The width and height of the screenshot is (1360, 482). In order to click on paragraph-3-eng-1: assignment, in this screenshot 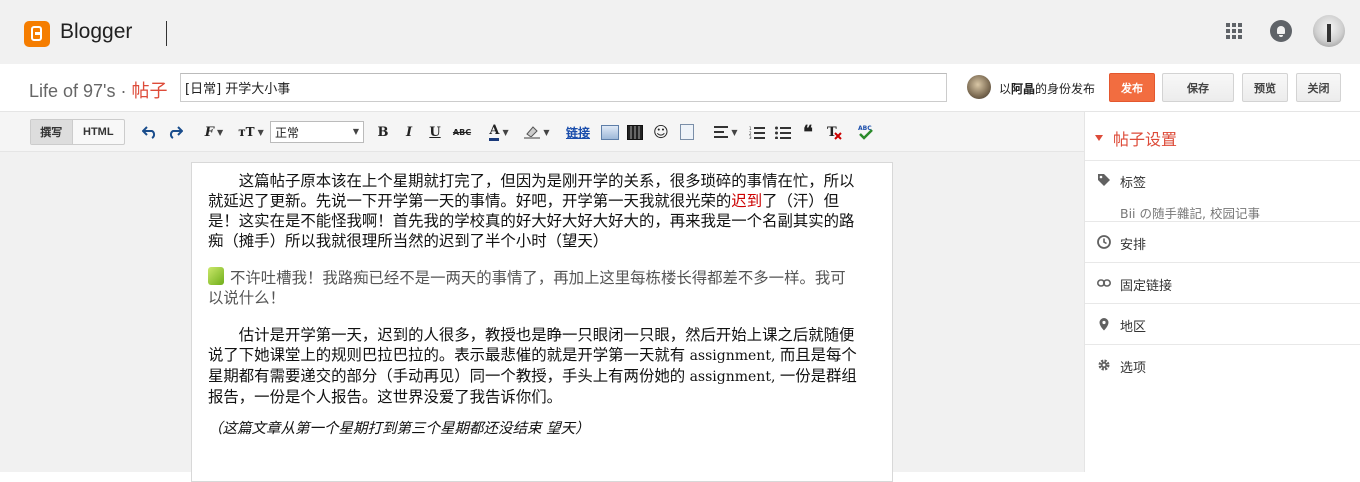, I will do `click(732, 356)`.